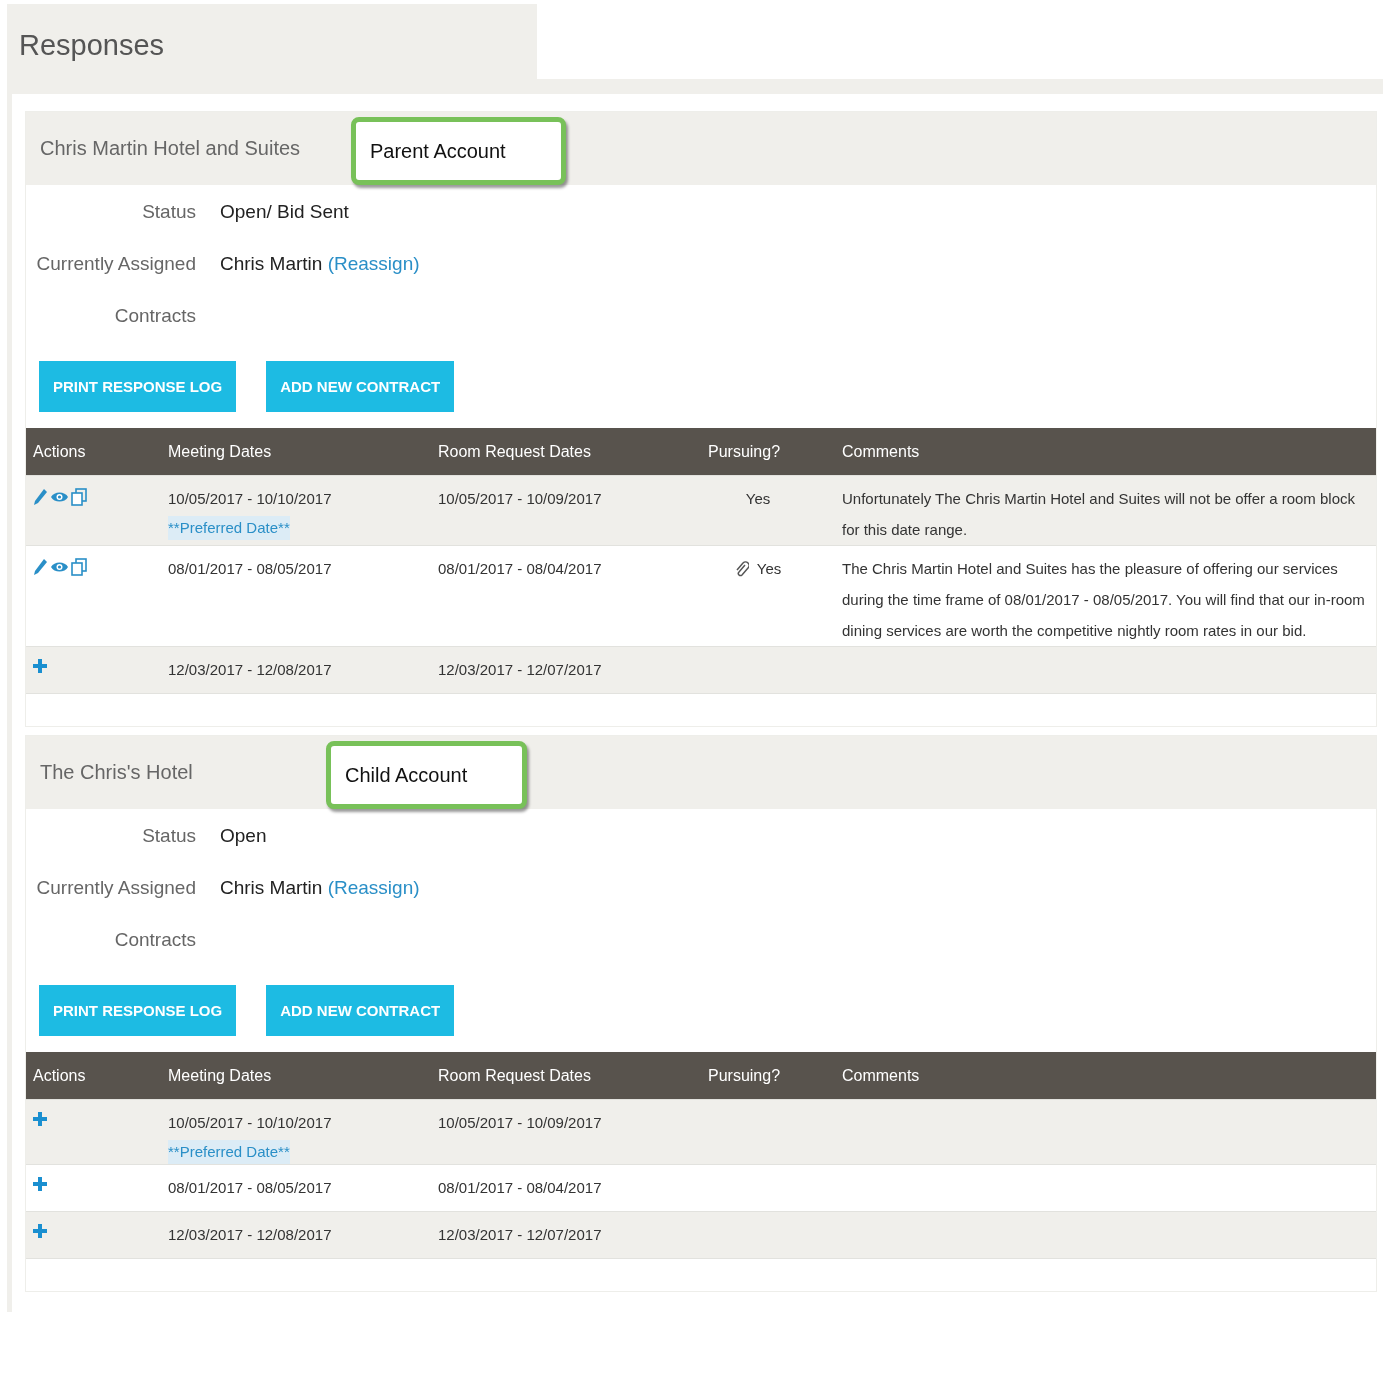  What do you see at coordinates (272, 45) in the screenshot?
I see `page-tab: Responses` at bounding box center [272, 45].